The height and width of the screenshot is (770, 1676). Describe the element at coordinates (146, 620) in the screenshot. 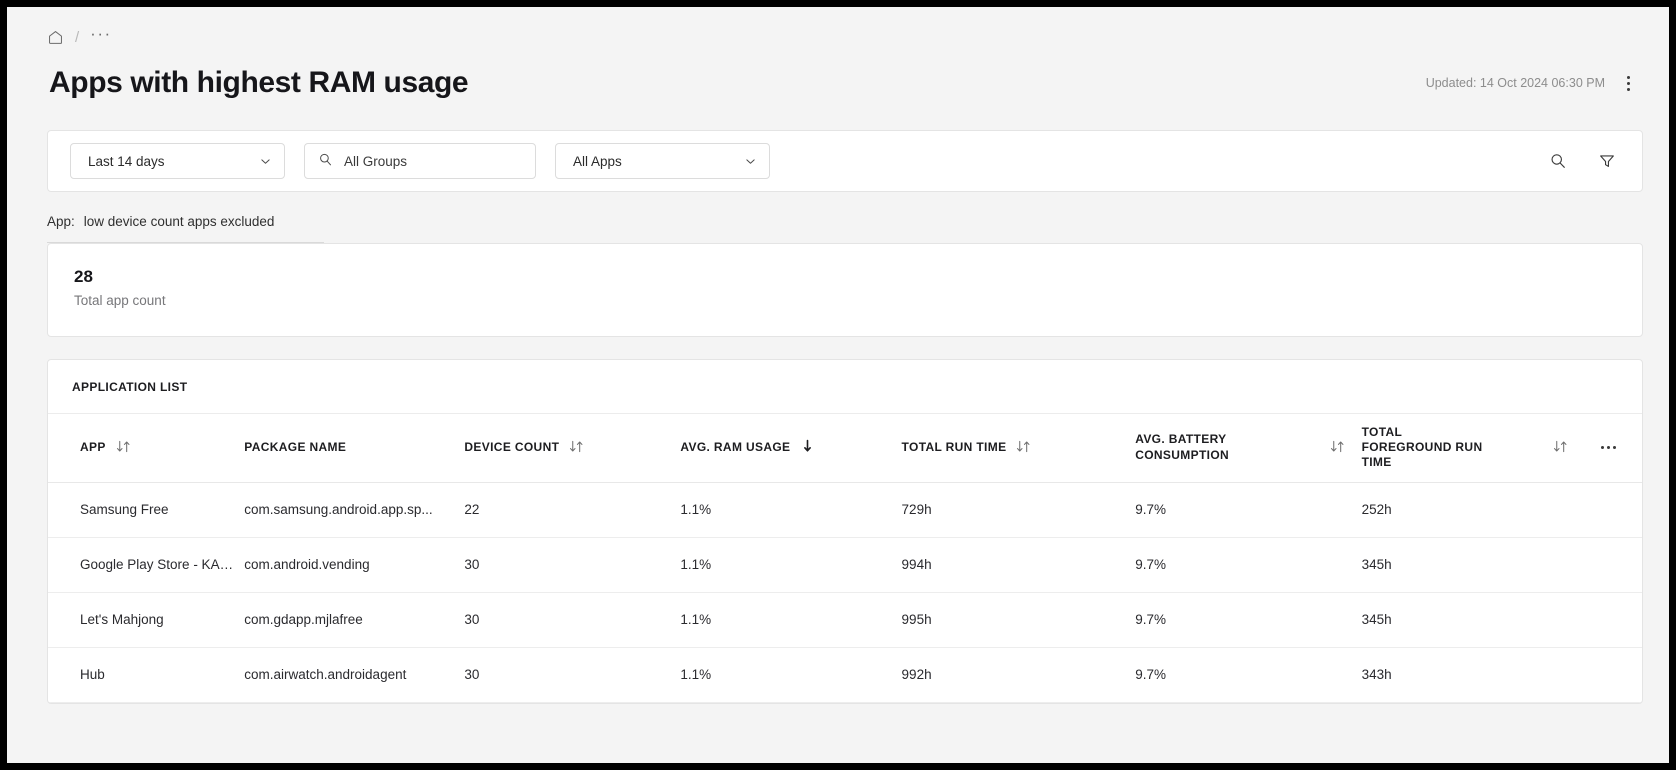

I see `cell-app: Let's Mahjong` at that location.